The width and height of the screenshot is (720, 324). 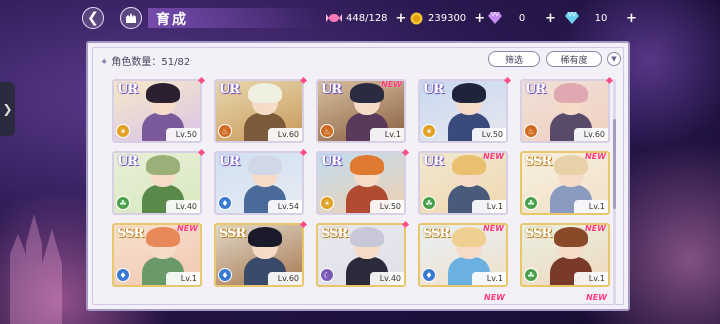 I want to click on level-label: Lv.54, so click(x=285, y=206).